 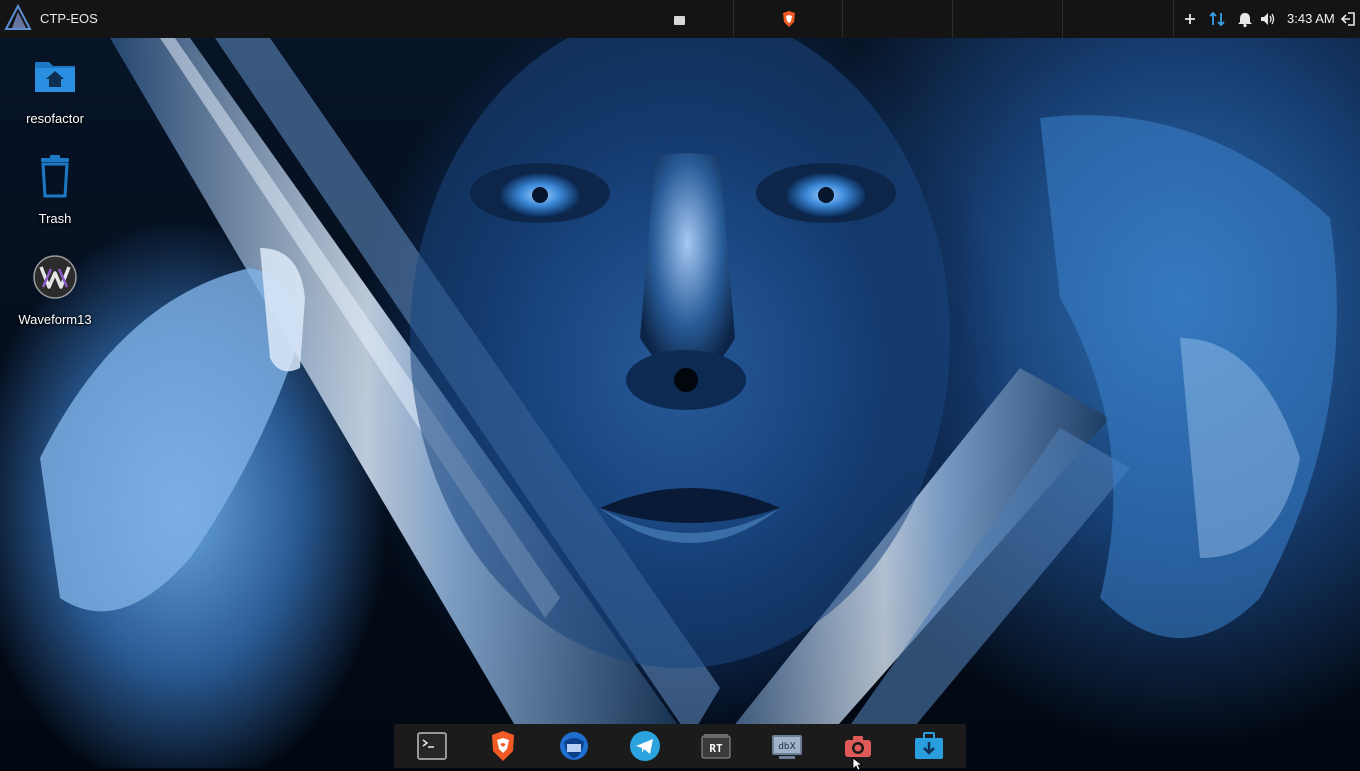 I want to click on clock: 3:43 AM, so click(x=1311, y=18).